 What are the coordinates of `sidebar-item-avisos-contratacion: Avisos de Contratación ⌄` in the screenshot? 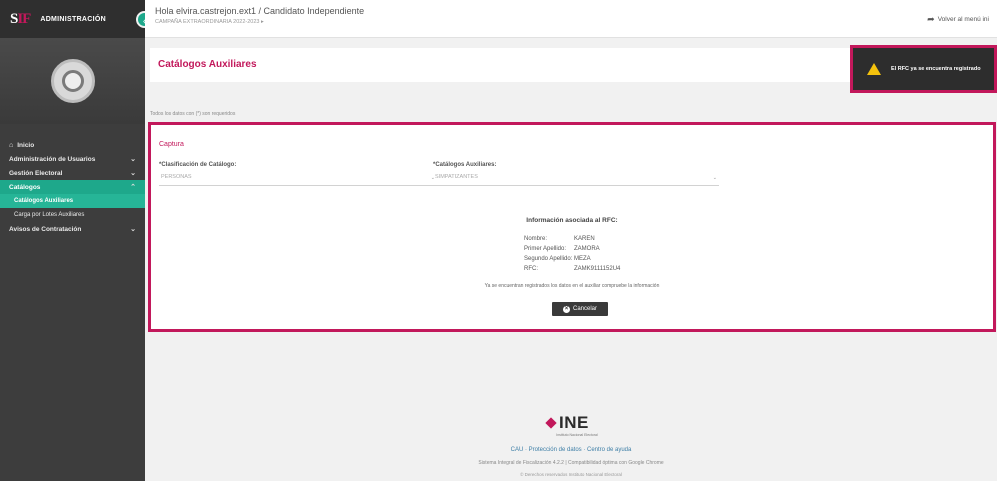 It's located at (72, 229).